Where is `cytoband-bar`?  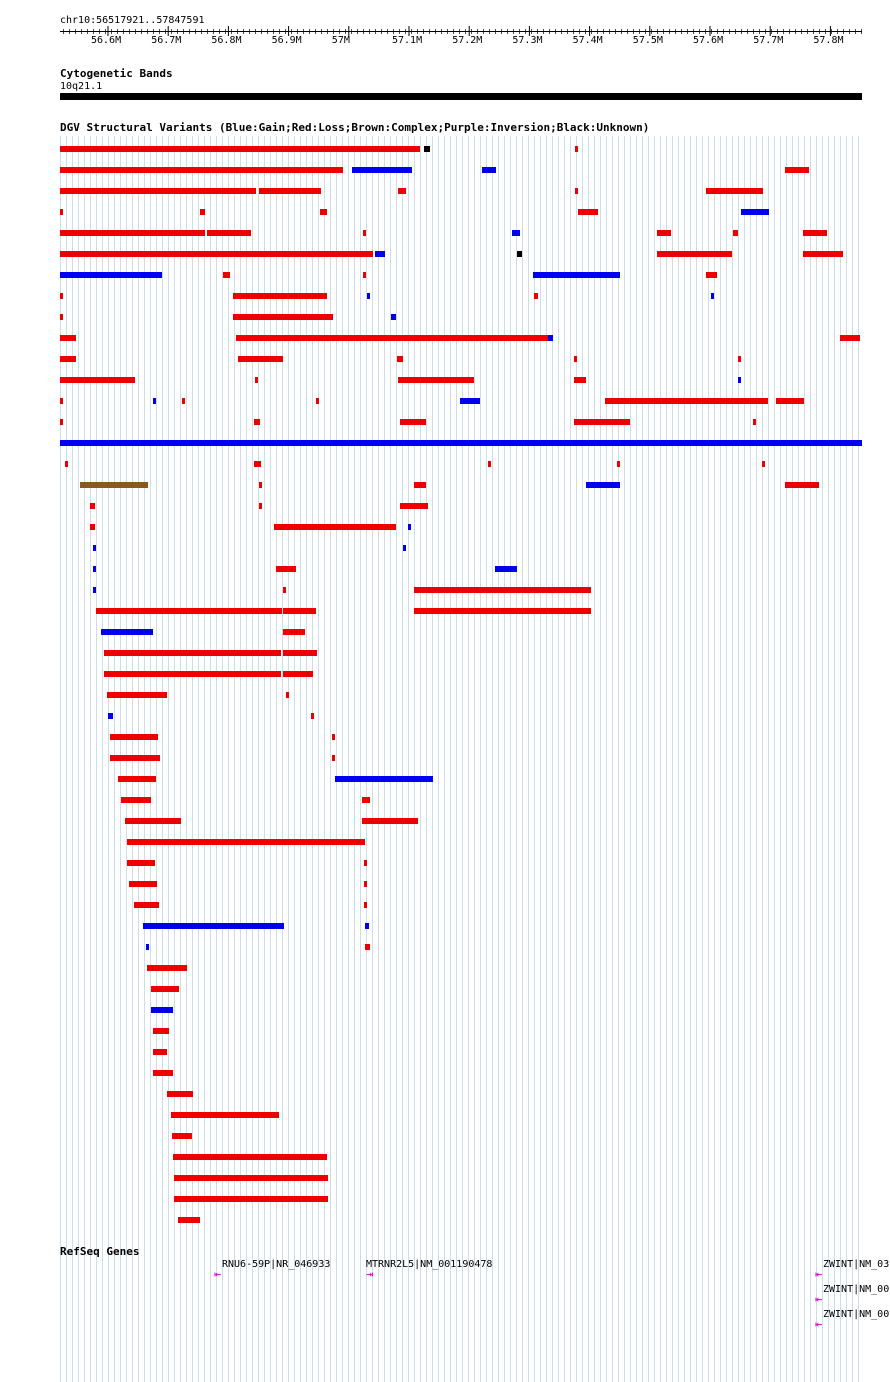
cytoband-bar is located at coordinates (461, 96).